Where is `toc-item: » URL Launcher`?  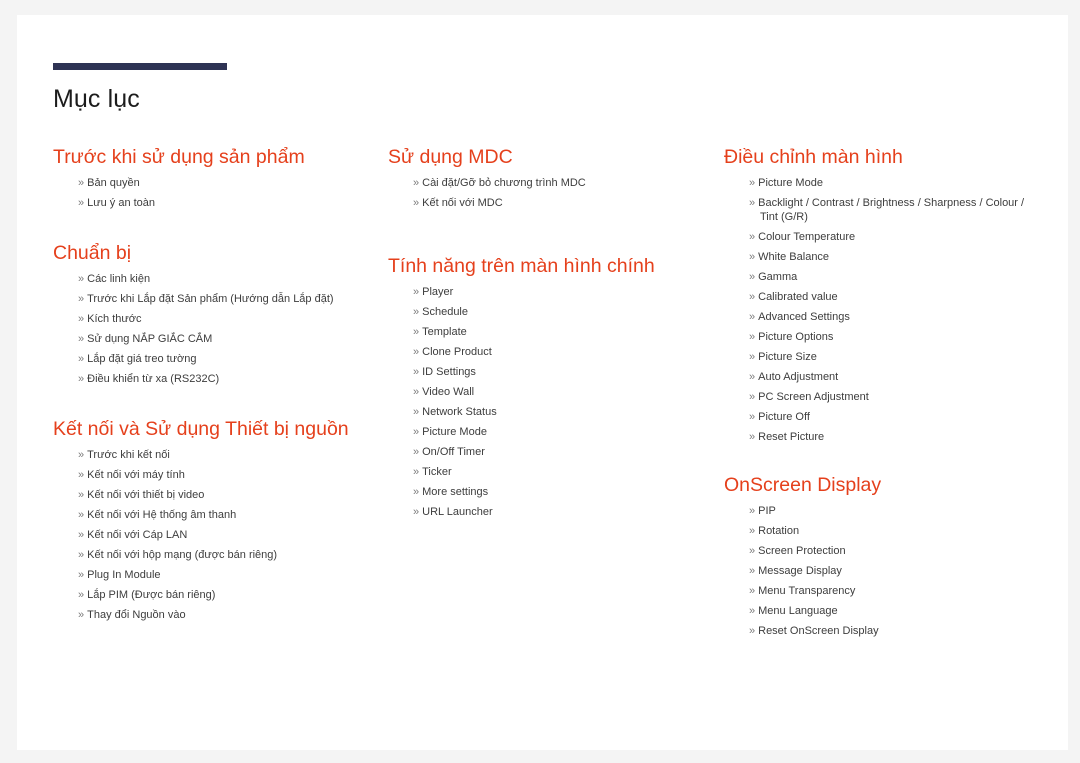 toc-item: » URL Launcher is located at coordinates (568, 512).